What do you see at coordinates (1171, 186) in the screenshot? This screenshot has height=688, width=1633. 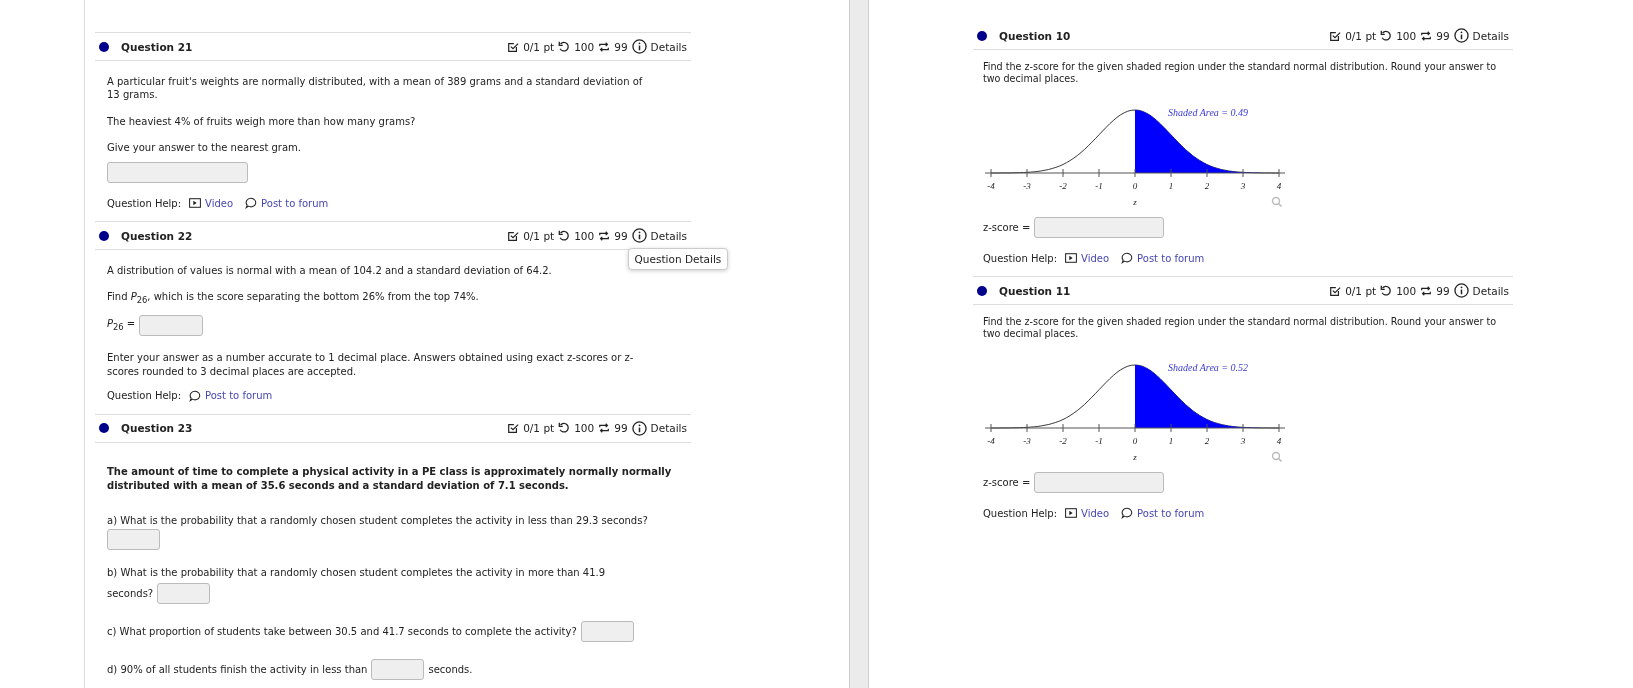 I see `tick-label: 1` at bounding box center [1171, 186].